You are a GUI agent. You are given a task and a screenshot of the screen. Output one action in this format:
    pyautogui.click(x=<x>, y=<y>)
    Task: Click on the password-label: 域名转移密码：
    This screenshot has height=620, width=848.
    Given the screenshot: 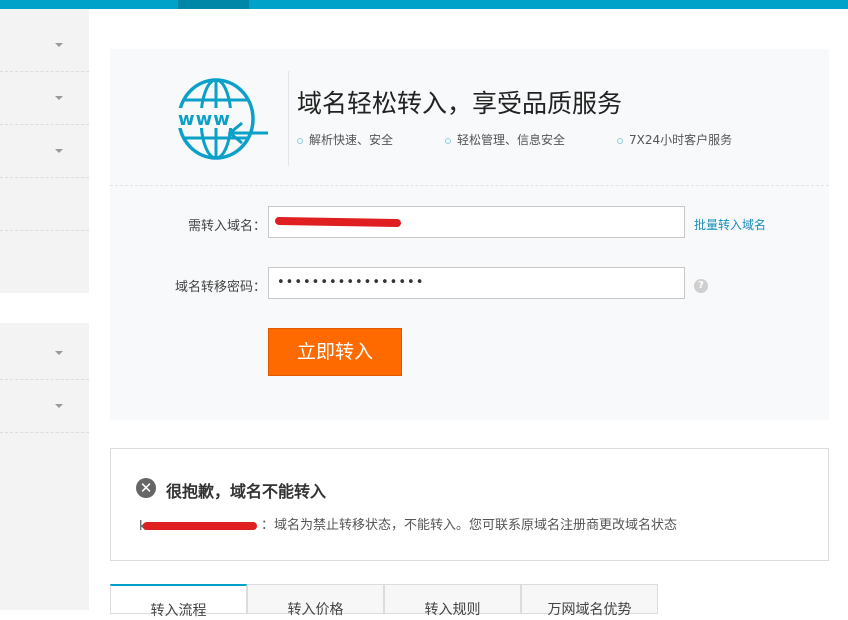 What is the action you would take?
    pyautogui.click(x=220, y=287)
    